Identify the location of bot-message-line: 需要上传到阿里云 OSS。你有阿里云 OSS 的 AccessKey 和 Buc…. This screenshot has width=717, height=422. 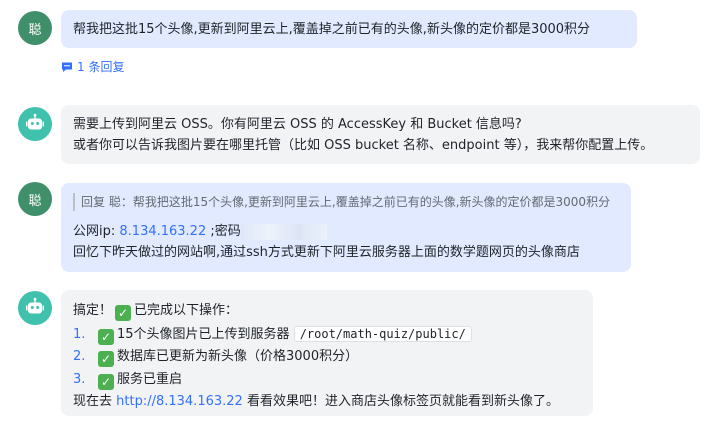
(297, 124).